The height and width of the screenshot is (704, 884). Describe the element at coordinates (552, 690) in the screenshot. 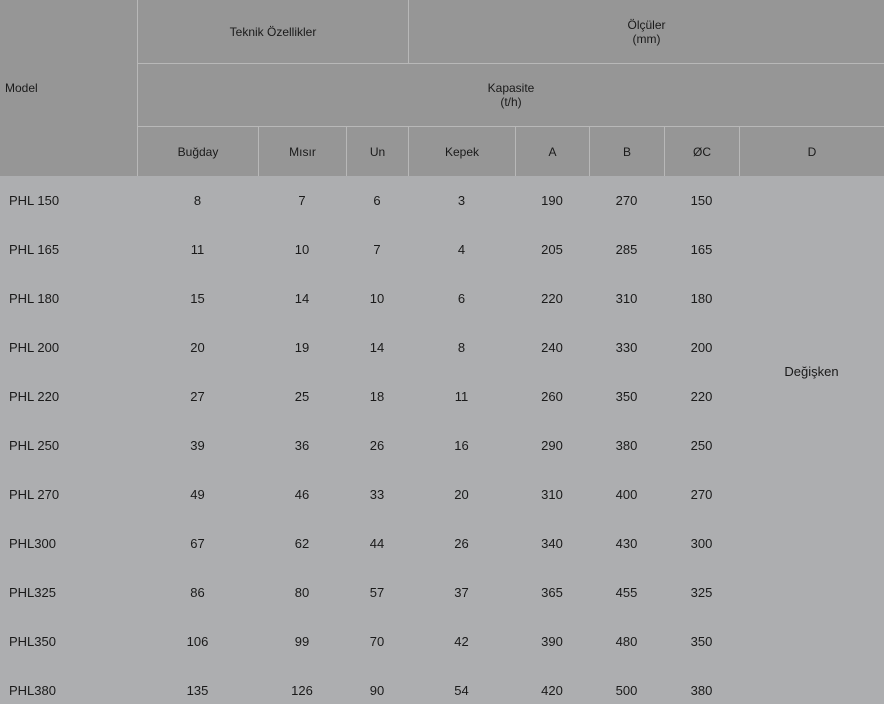

I see `a-cell: 420` at that location.